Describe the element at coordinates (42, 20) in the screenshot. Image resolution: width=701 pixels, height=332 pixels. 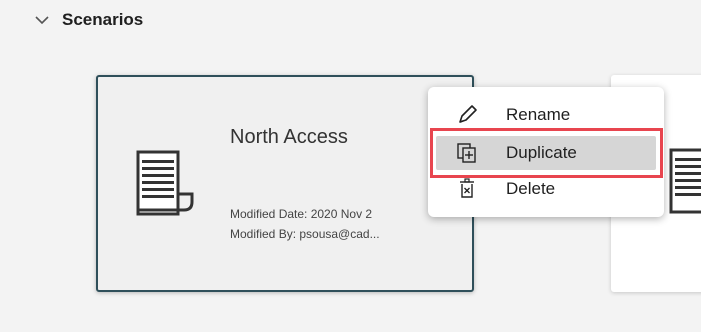
I see `chevron-down-icon` at that location.